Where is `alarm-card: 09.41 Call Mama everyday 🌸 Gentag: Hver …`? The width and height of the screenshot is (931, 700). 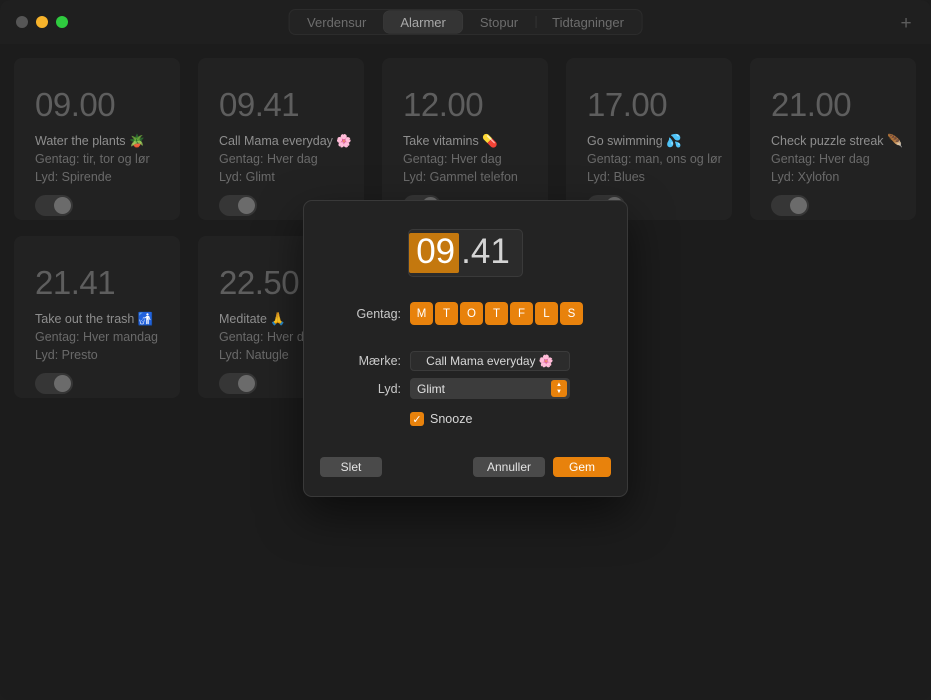
alarm-card: 09.41 Call Mama everyday 🌸 Gentag: Hver … is located at coordinates (281, 139).